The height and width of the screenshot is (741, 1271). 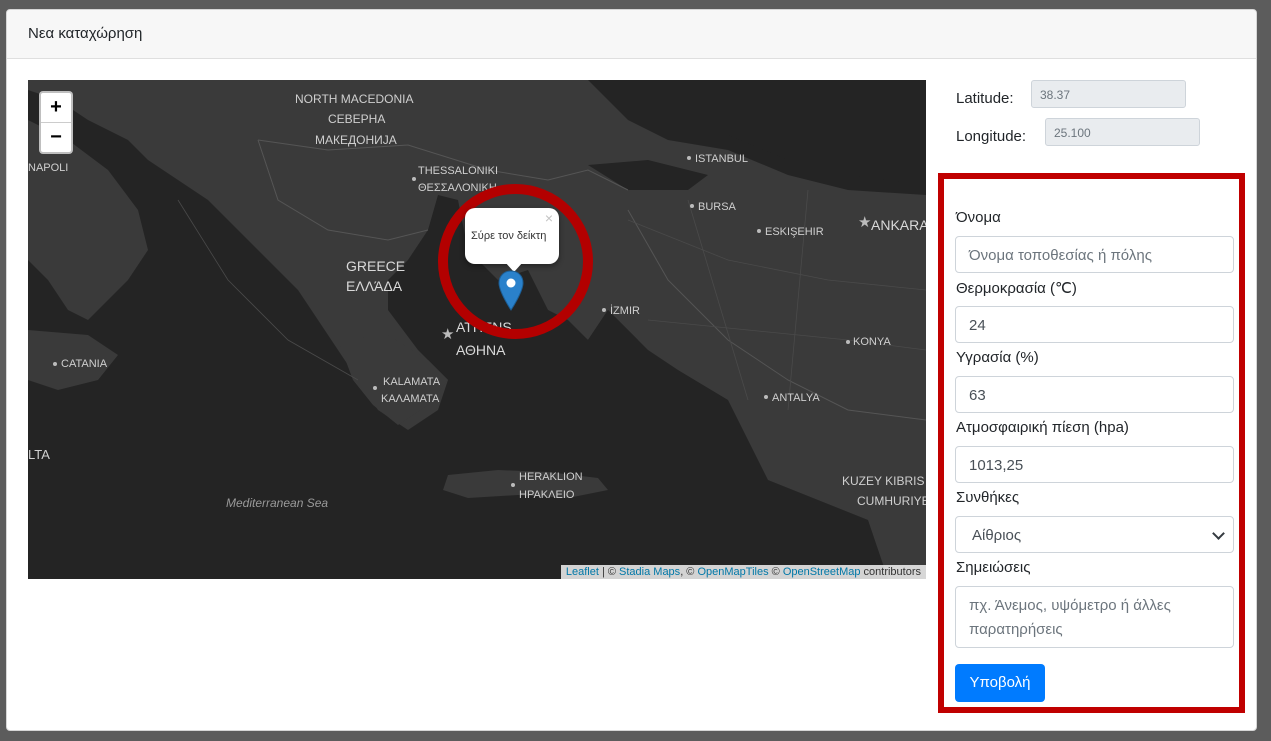 What do you see at coordinates (56, 108) in the screenshot?
I see `zoom-in-button: +` at bounding box center [56, 108].